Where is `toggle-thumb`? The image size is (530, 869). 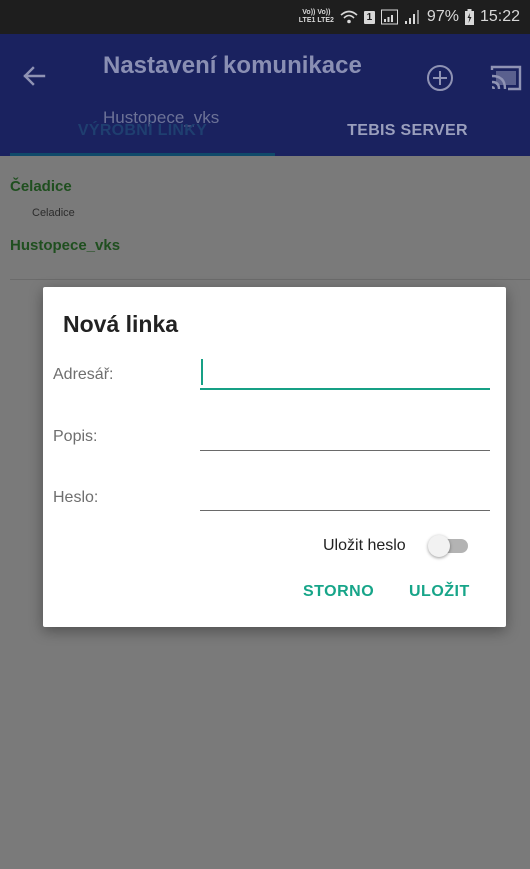 toggle-thumb is located at coordinates (439, 546).